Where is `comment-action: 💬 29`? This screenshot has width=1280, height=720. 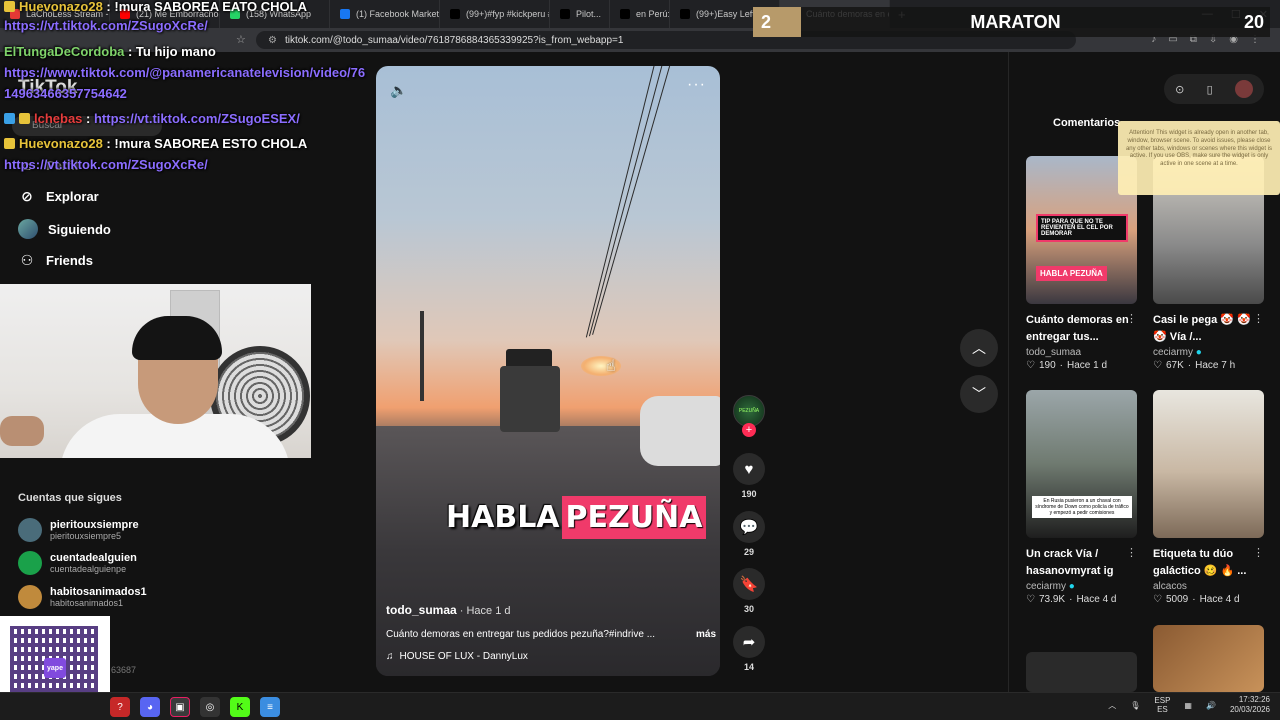 comment-action: 💬 29 is located at coordinates (749, 534).